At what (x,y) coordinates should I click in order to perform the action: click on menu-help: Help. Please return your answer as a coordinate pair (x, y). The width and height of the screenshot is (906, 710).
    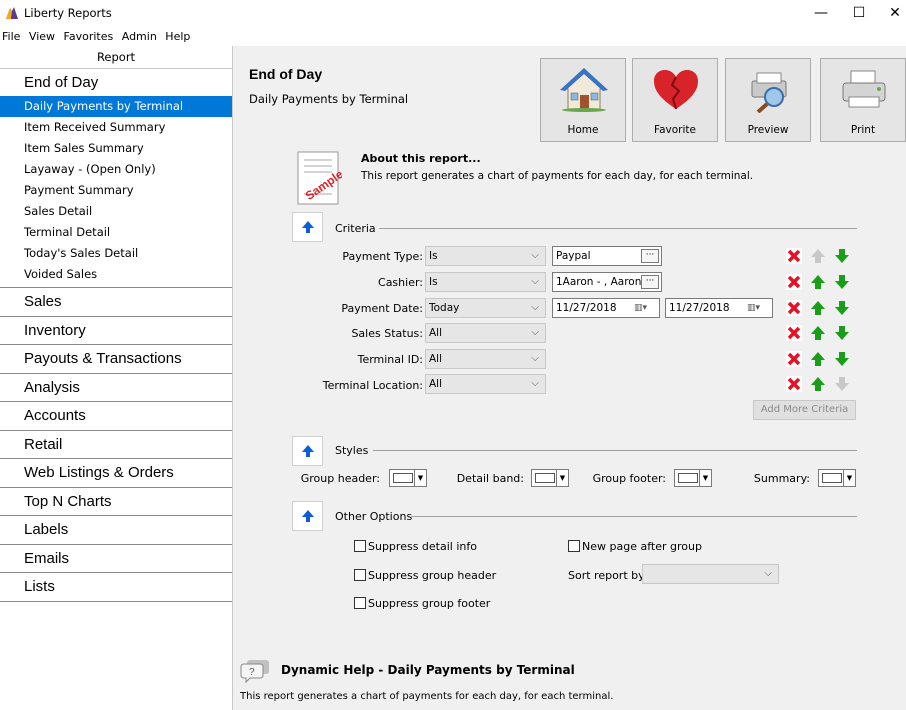
    Looking at the image, I should click on (180, 35).